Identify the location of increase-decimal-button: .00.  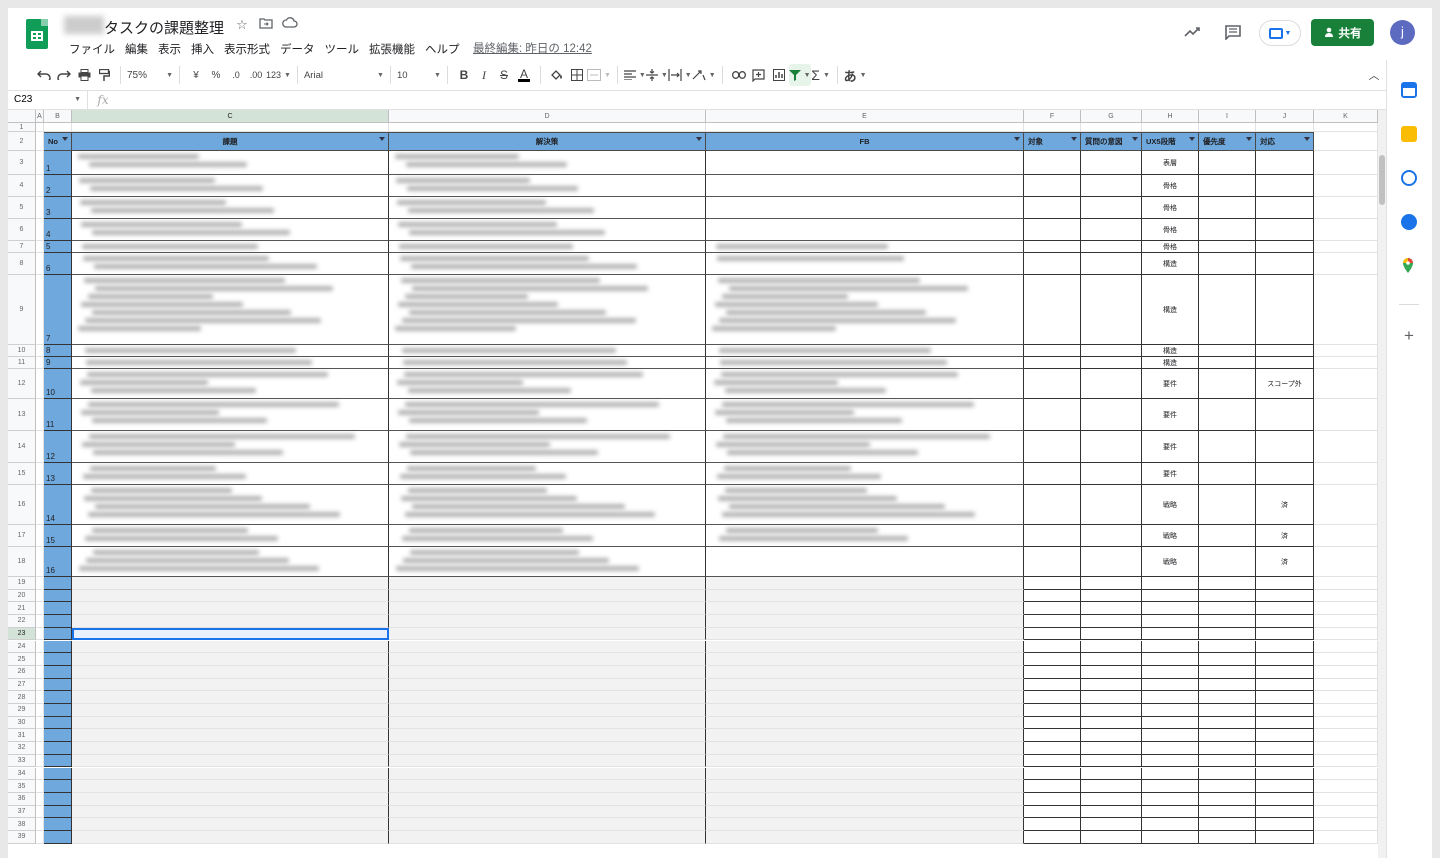
(256, 75).